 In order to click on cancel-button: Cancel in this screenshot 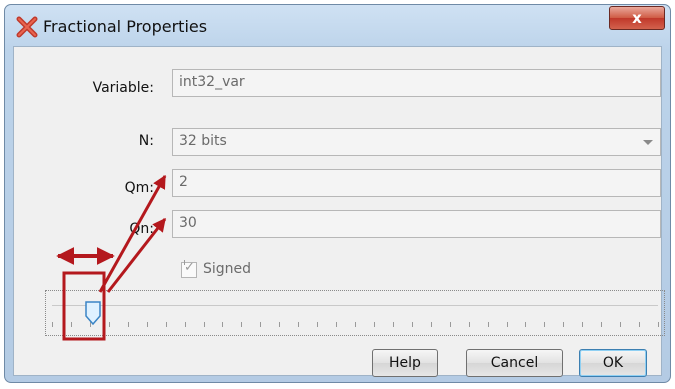, I will do `click(514, 363)`.